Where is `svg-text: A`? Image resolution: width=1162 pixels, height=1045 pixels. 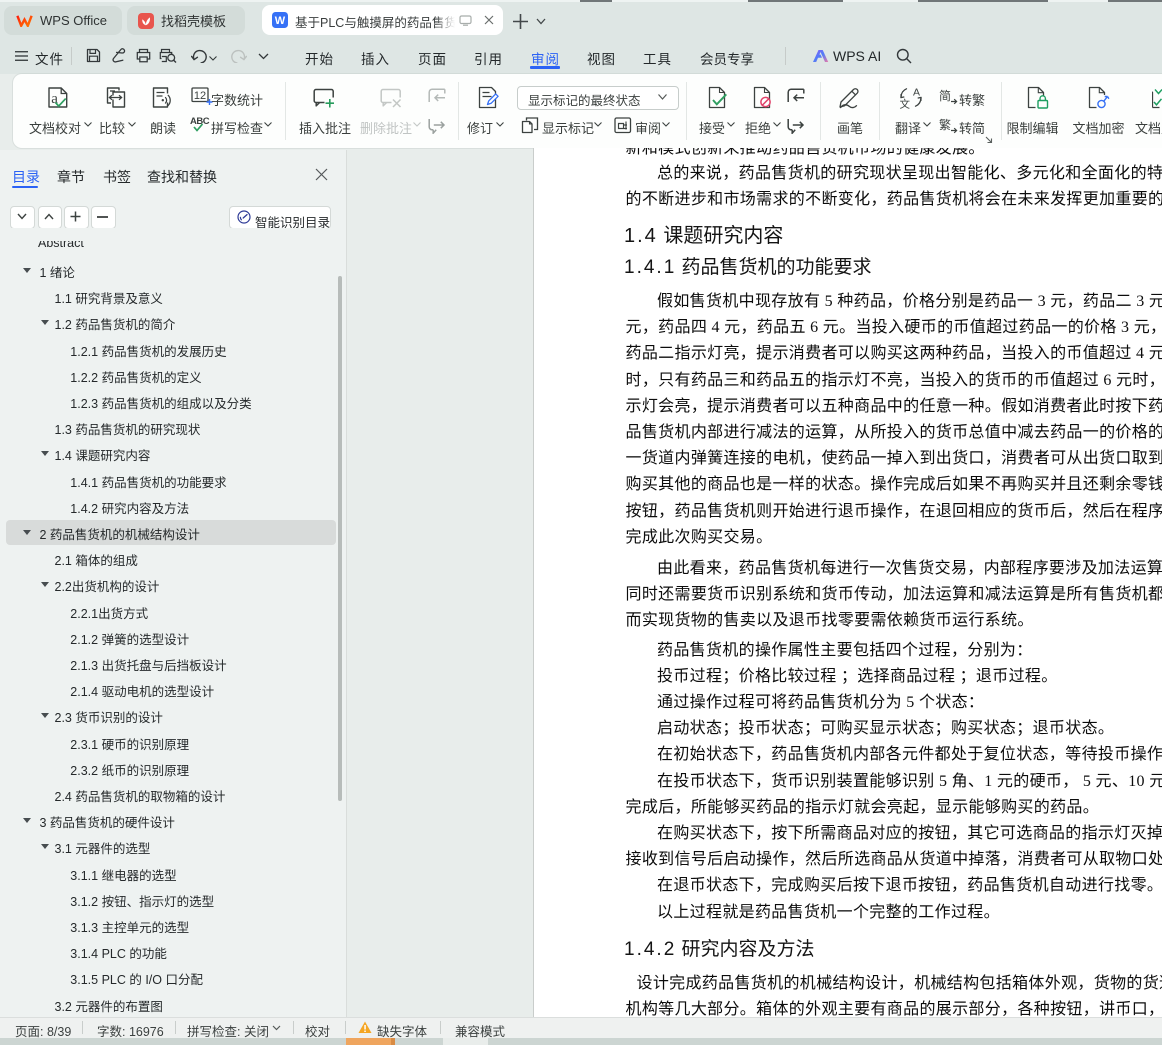 svg-text: A is located at coordinates (916, 93).